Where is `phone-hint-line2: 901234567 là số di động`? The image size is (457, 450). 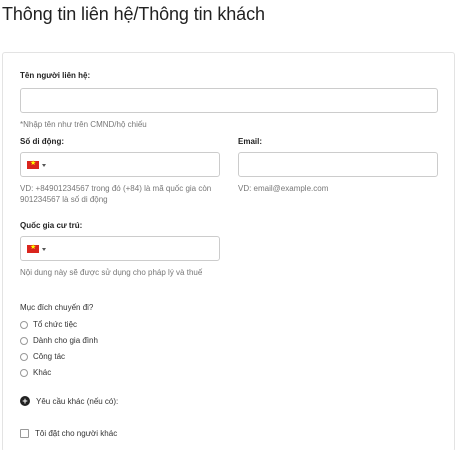
phone-hint-line2: 901234567 là số di động is located at coordinates (64, 199).